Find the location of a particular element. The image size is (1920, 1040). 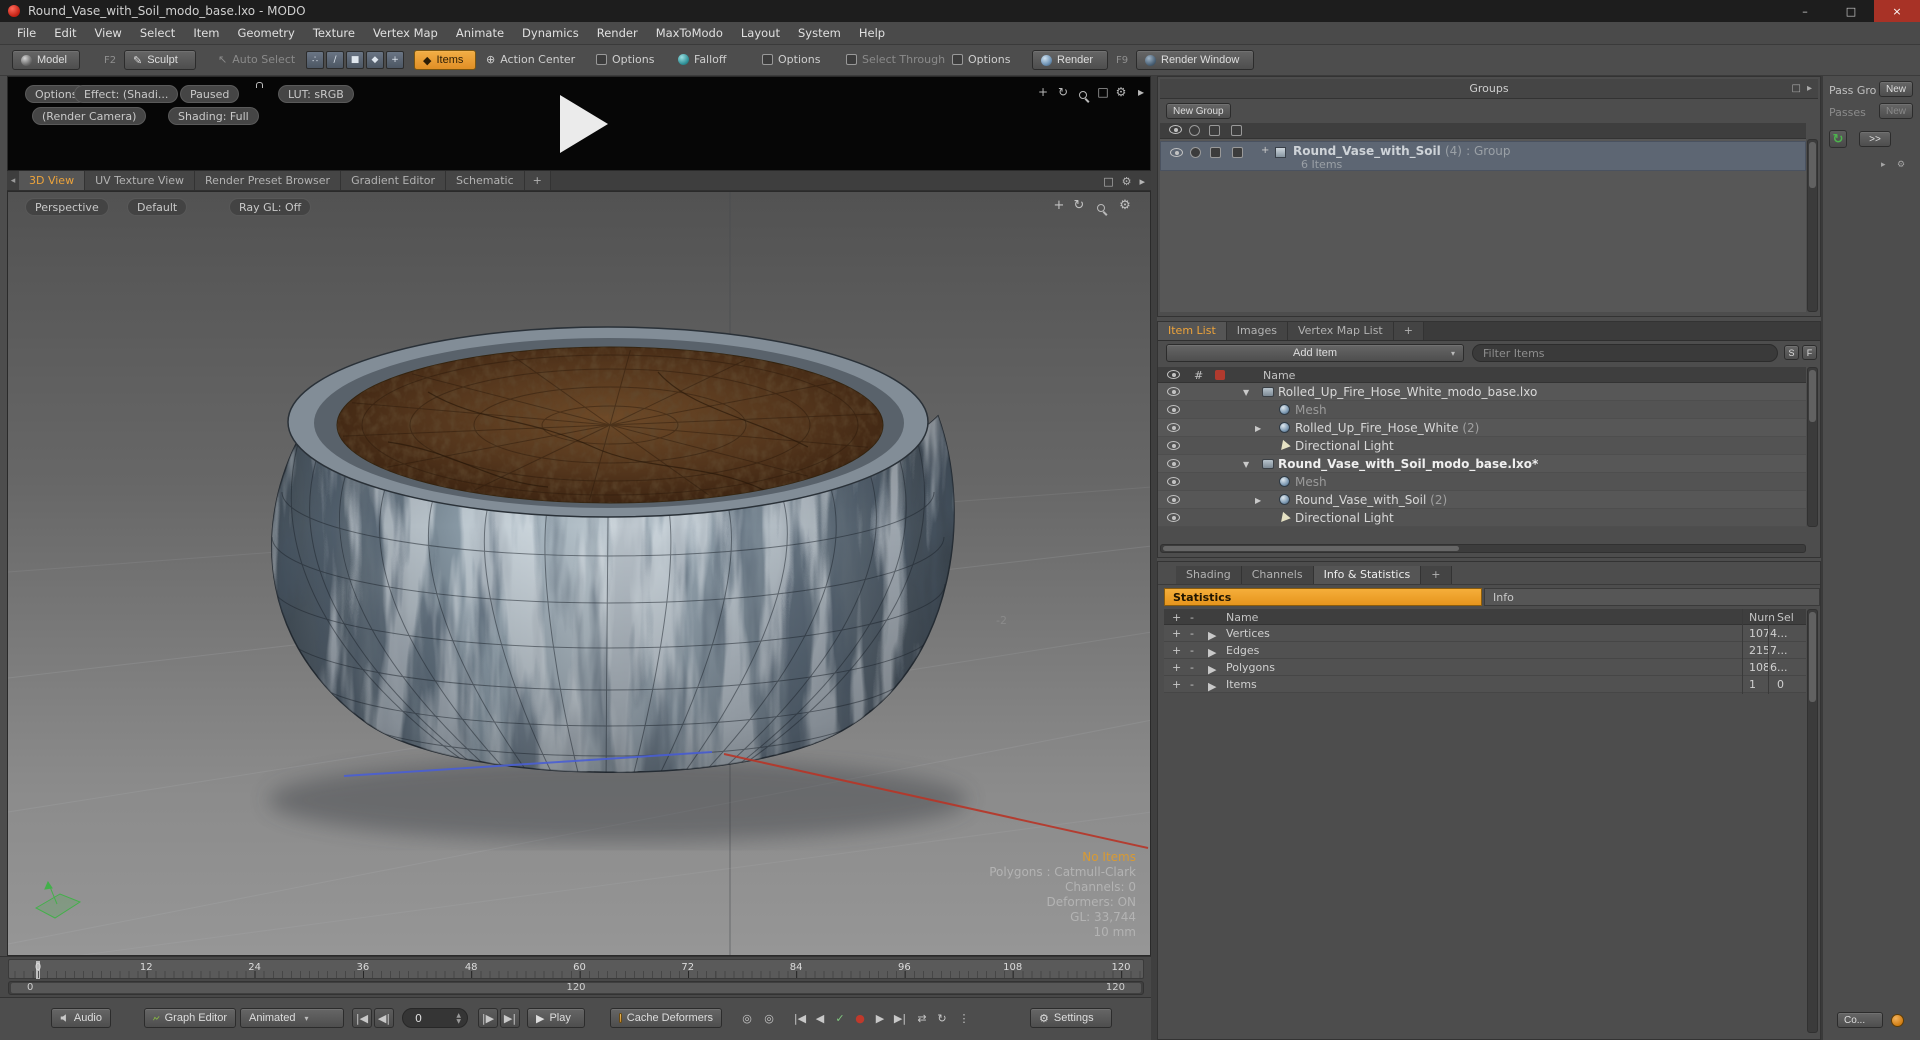

auto-key-icon: ◎ is located at coordinates (747, 1018).